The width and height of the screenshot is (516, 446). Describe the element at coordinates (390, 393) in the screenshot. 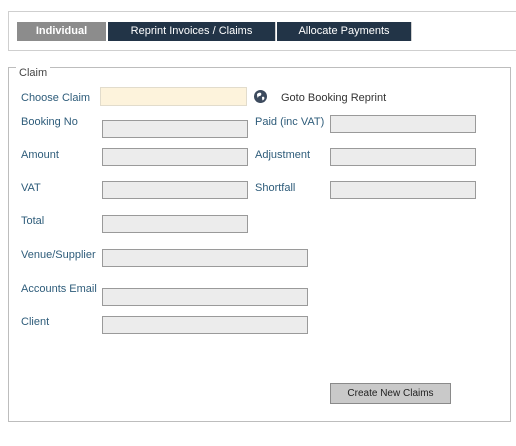

I see `create-new-claims-button: Create New Claims` at that location.